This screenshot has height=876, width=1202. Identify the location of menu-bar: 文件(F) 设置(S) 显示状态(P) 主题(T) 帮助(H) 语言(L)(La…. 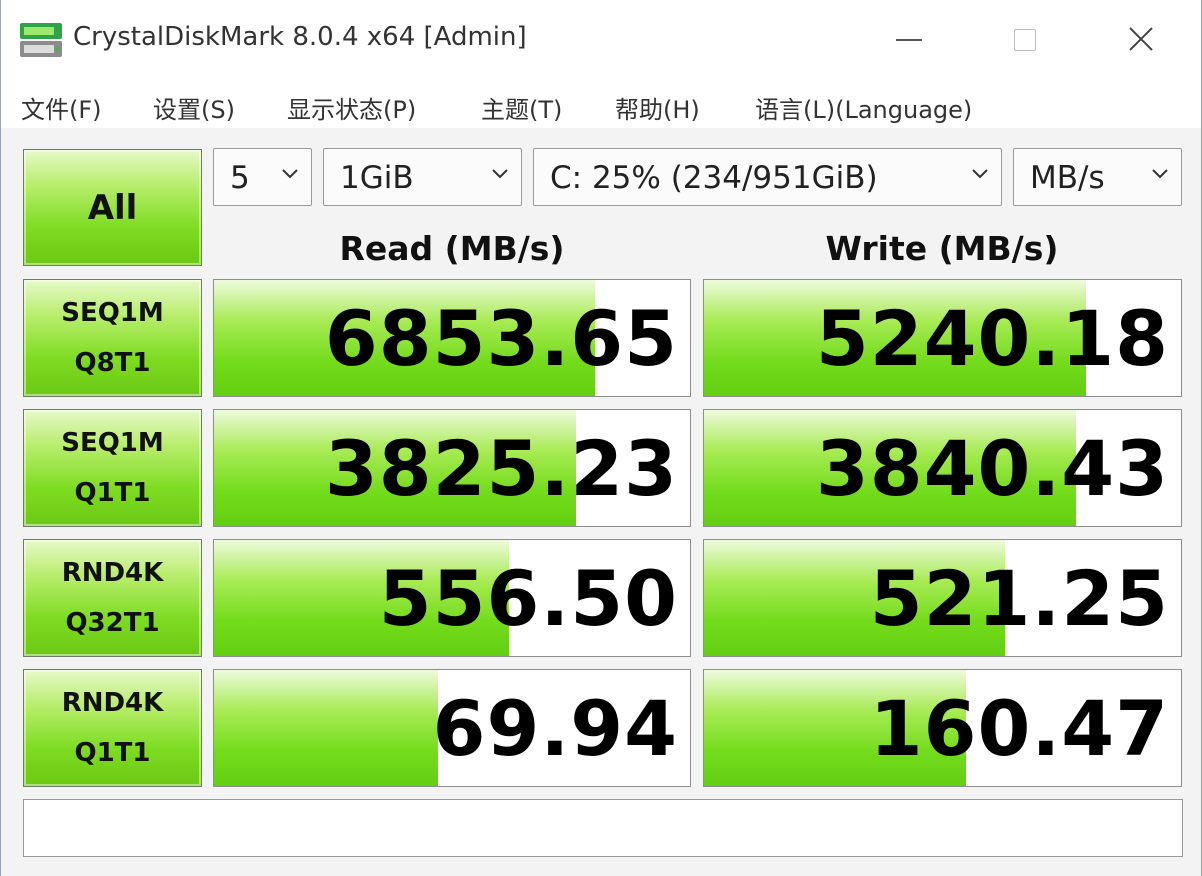
(601, 105).